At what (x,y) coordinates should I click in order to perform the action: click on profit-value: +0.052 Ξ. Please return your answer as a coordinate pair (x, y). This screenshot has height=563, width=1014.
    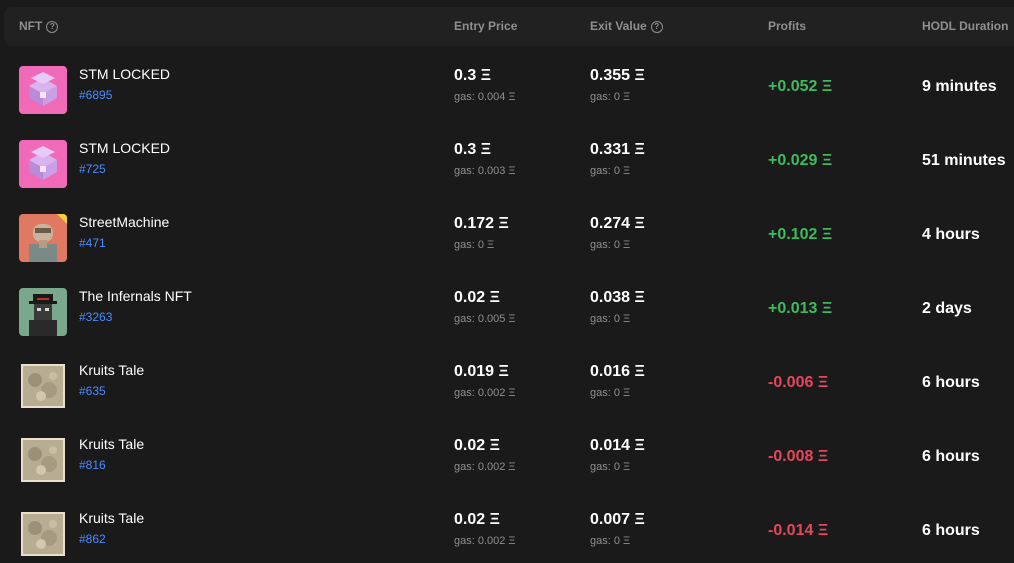
    Looking at the image, I should click on (800, 86).